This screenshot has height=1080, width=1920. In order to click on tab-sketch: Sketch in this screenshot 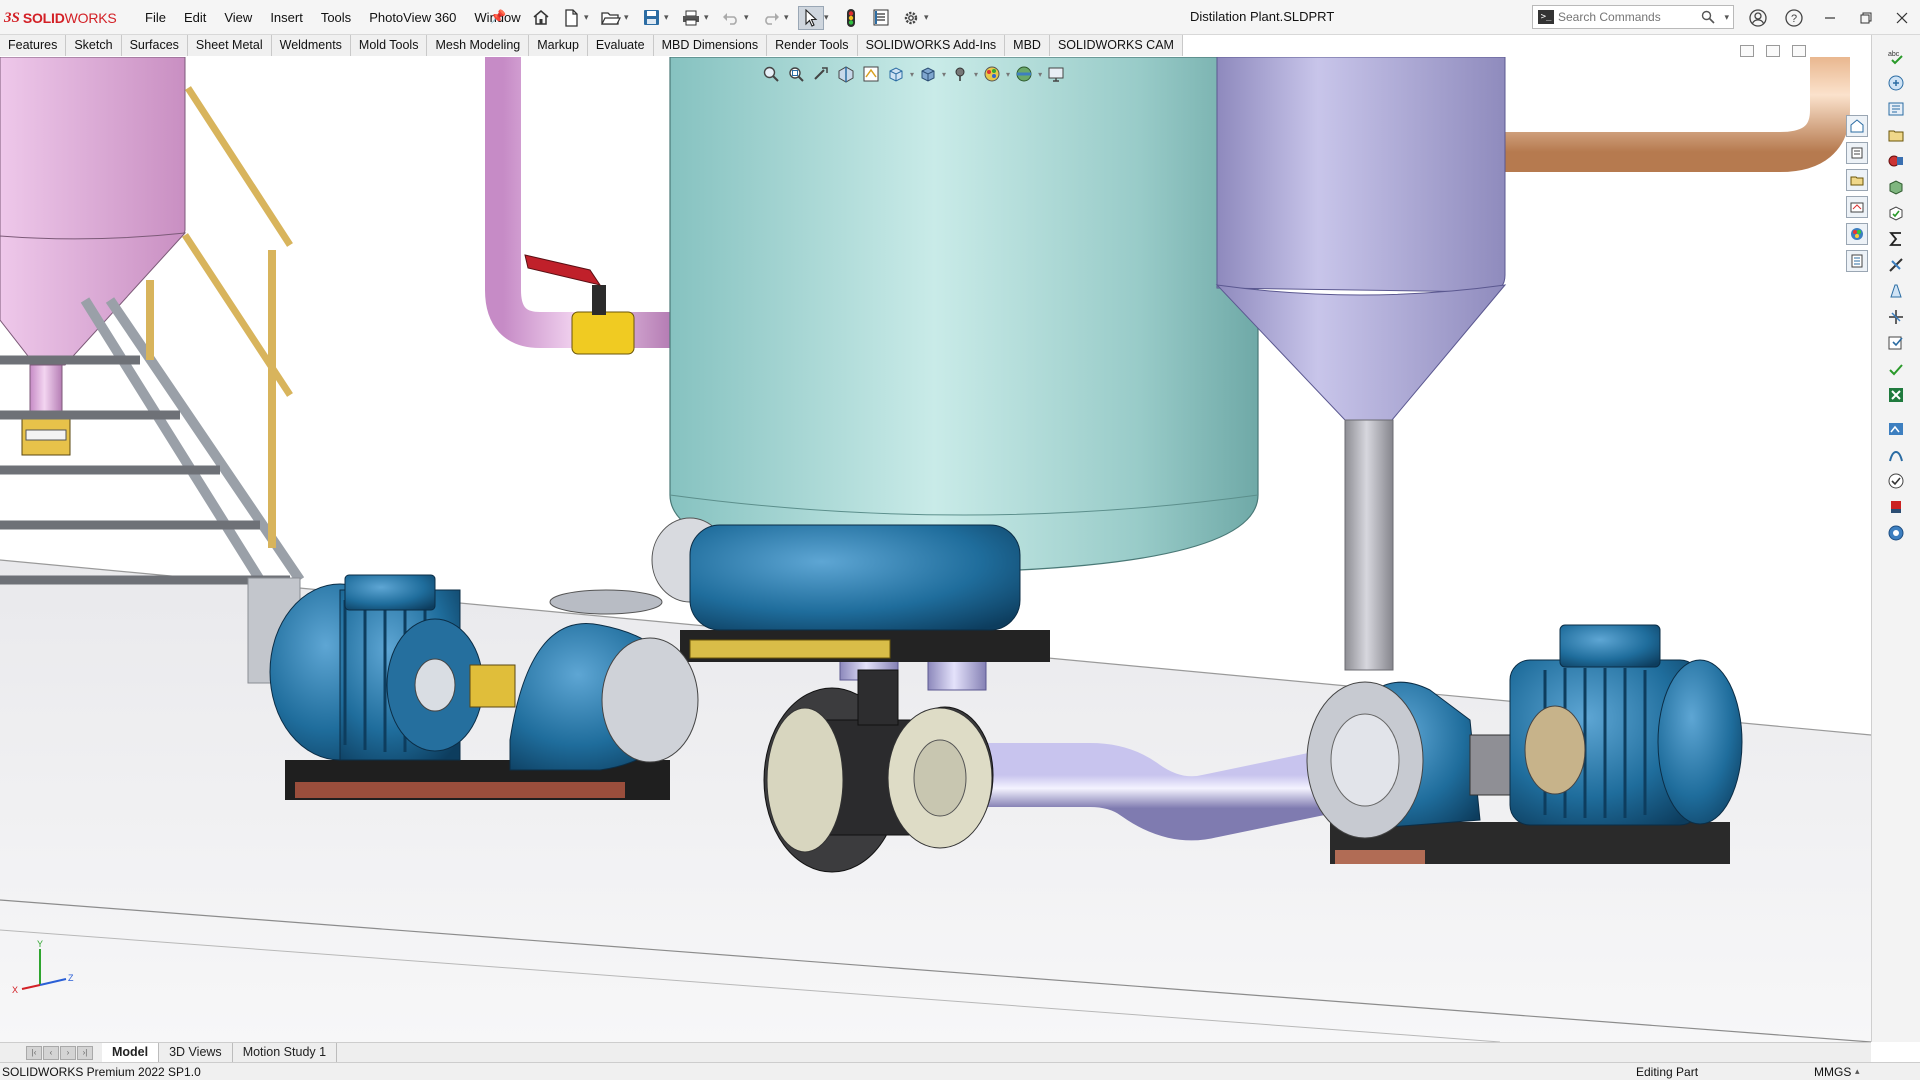, I will do `click(94, 45)`.